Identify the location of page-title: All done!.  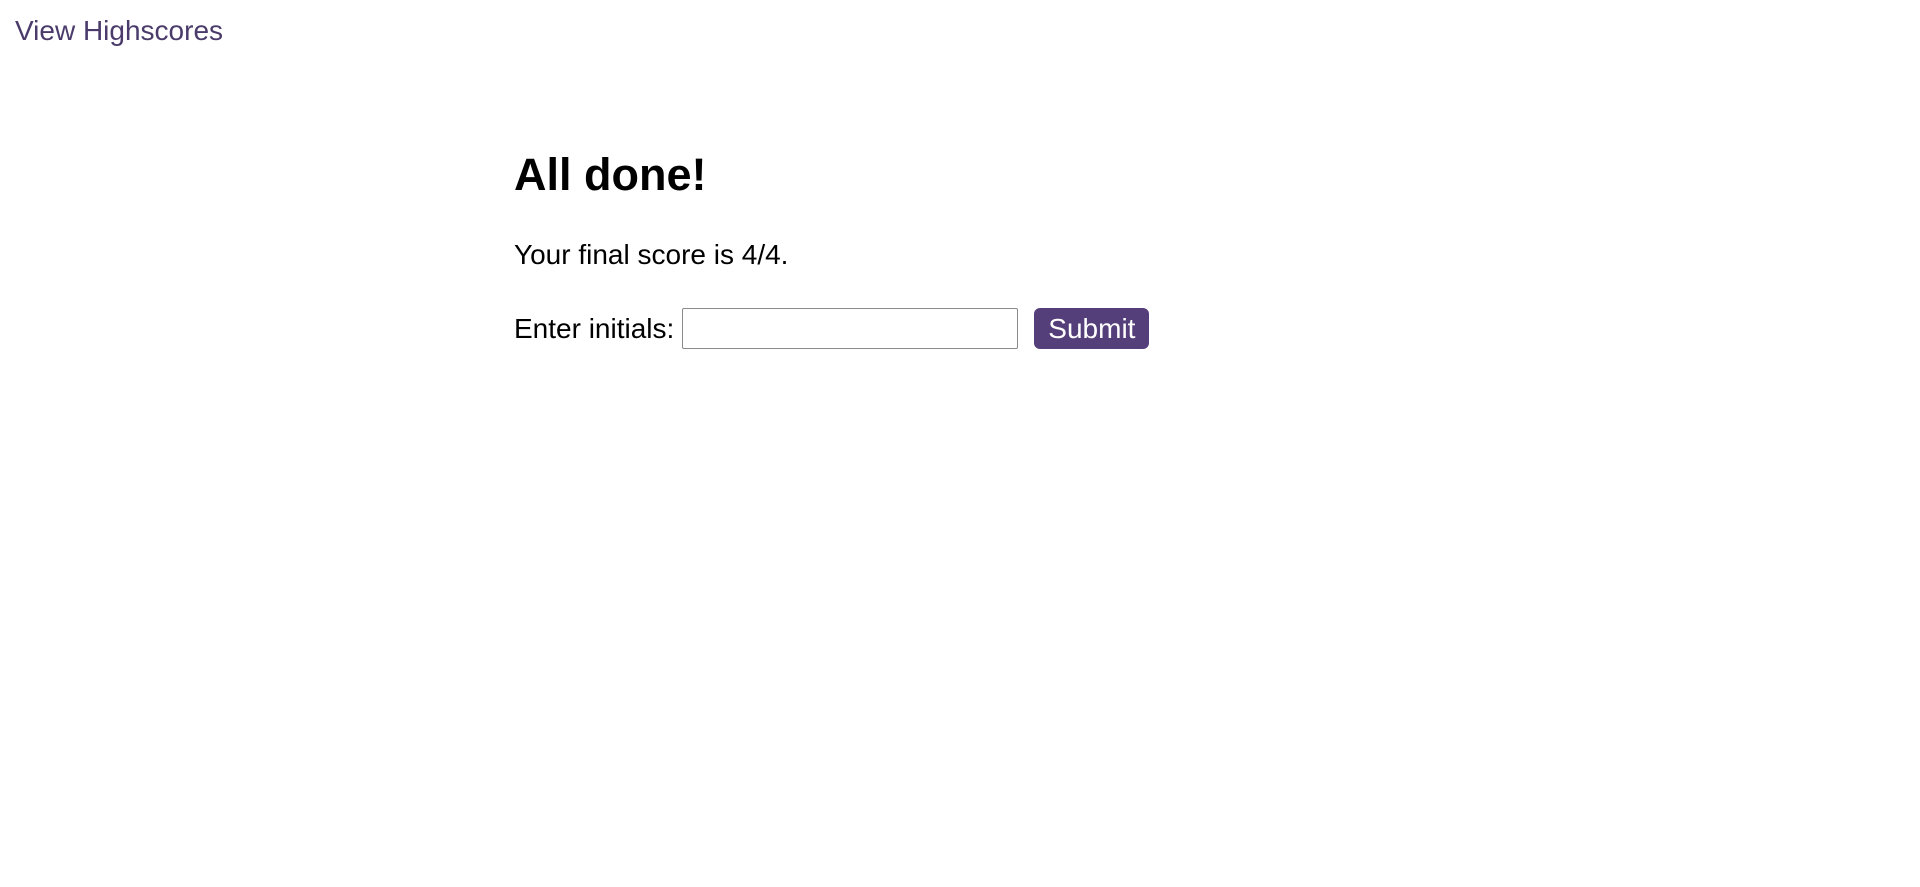
(610, 174).